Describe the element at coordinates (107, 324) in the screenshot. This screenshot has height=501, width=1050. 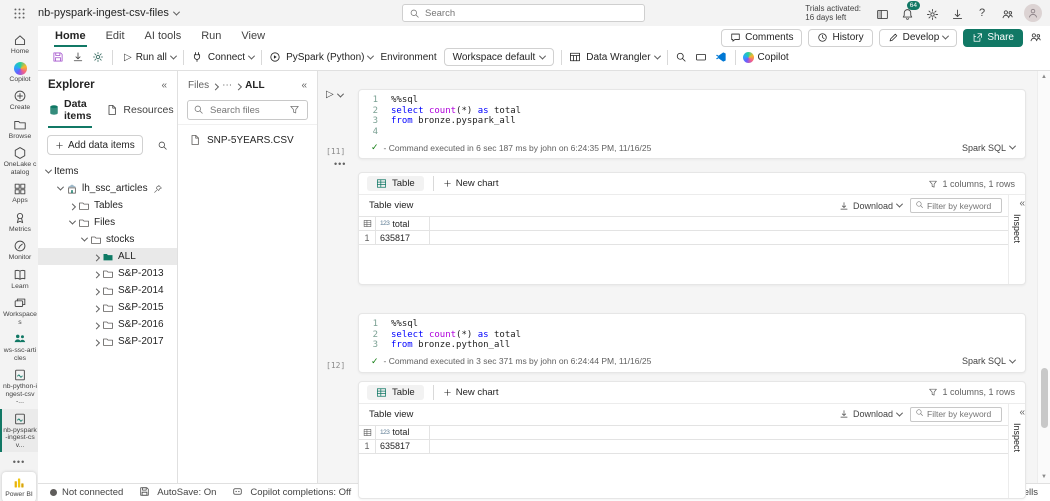
I see `tree-item-s-p-2016: S&P-2016` at that location.